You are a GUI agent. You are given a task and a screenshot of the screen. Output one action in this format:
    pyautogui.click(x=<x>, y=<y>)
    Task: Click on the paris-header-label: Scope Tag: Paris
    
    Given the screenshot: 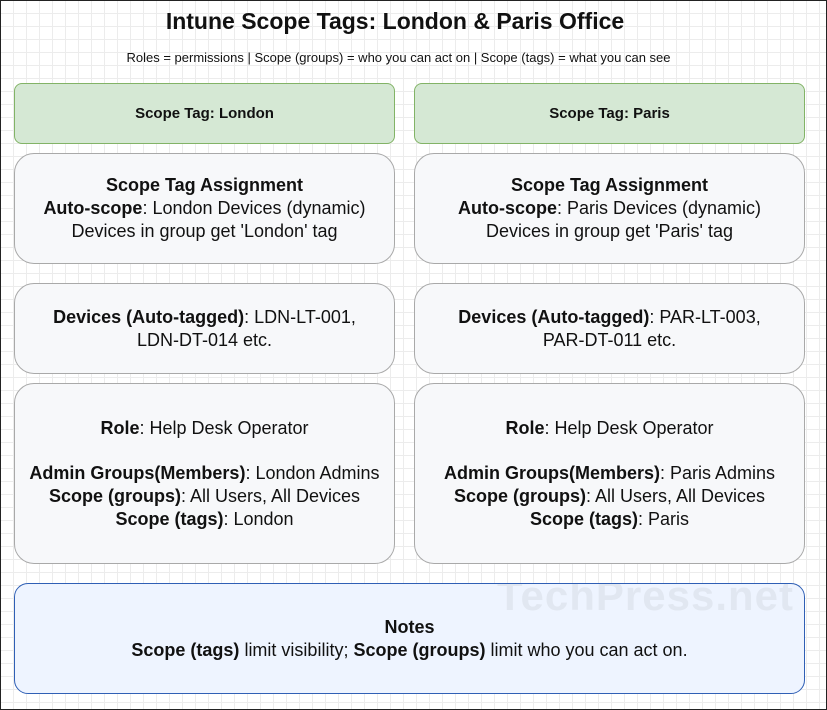 What is the action you would take?
    pyautogui.click(x=609, y=113)
    